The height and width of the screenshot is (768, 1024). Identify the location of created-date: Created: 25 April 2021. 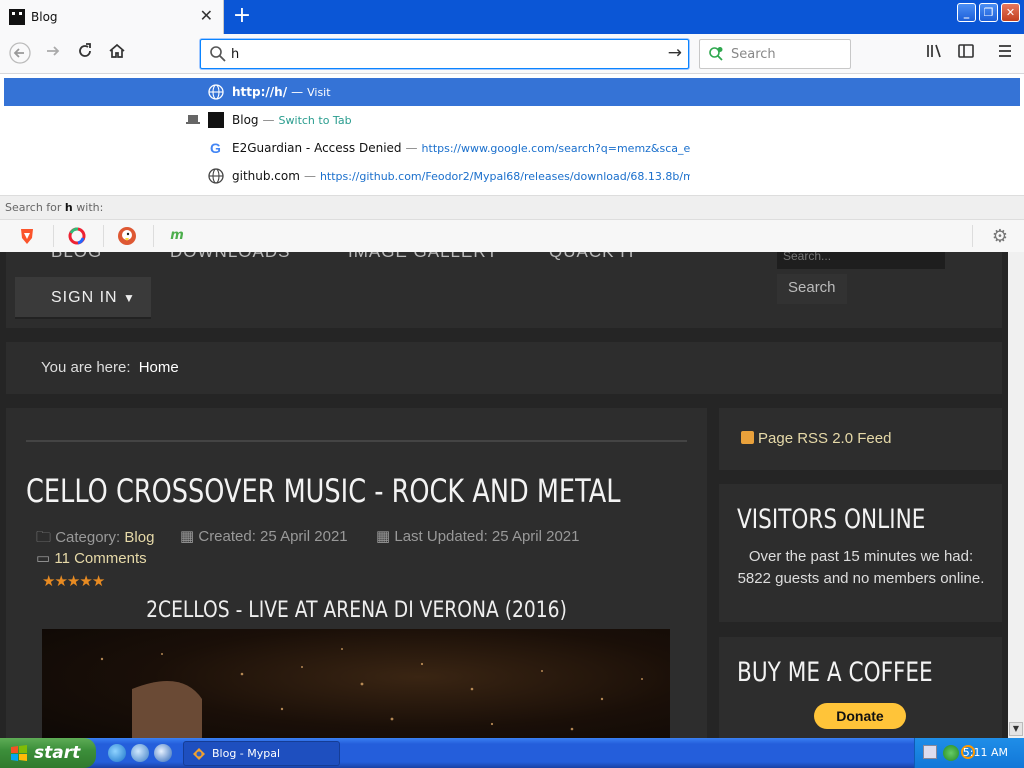
(273, 536).